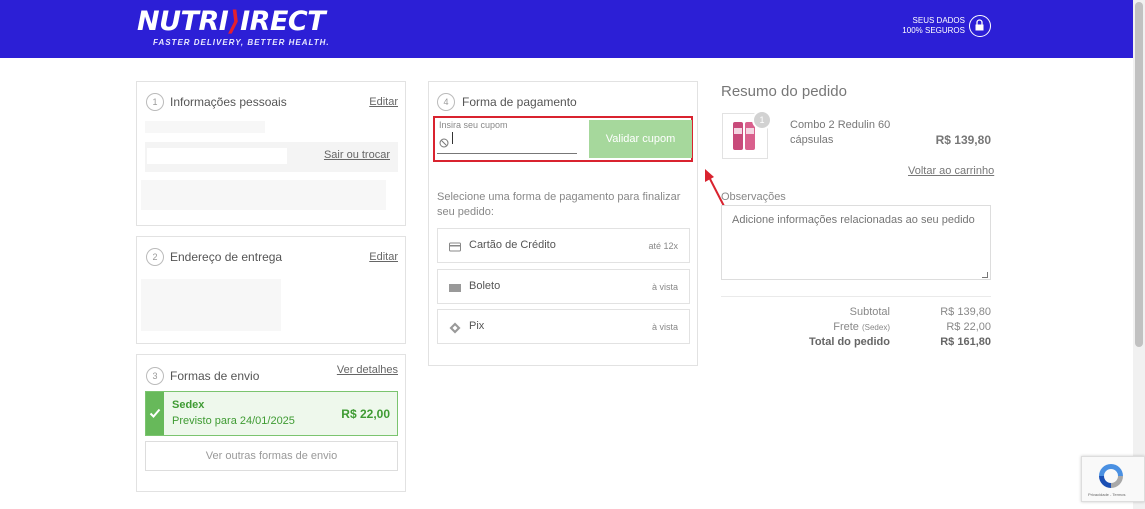 This screenshot has width=1145, height=509. What do you see at coordinates (383, 257) in the screenshot?
I see `edit-address-link: Editar` at bounding box center [383, 257].